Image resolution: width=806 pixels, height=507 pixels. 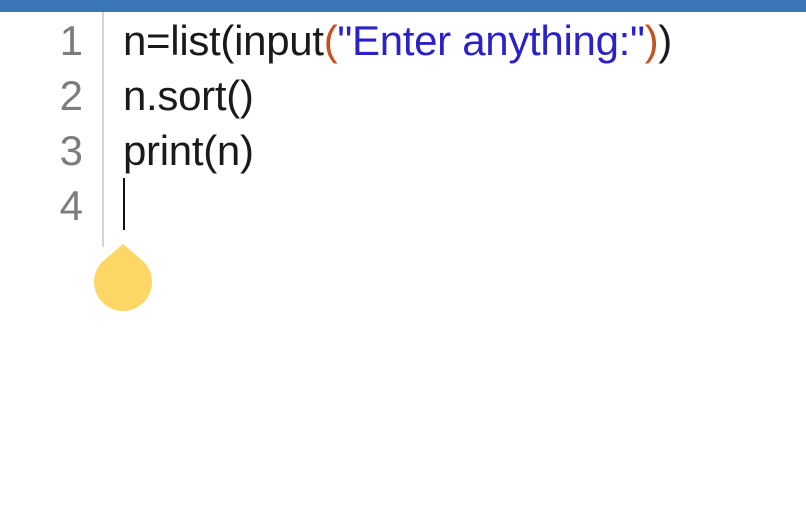 I want to click on text-caret, so click(x=124, y=204).